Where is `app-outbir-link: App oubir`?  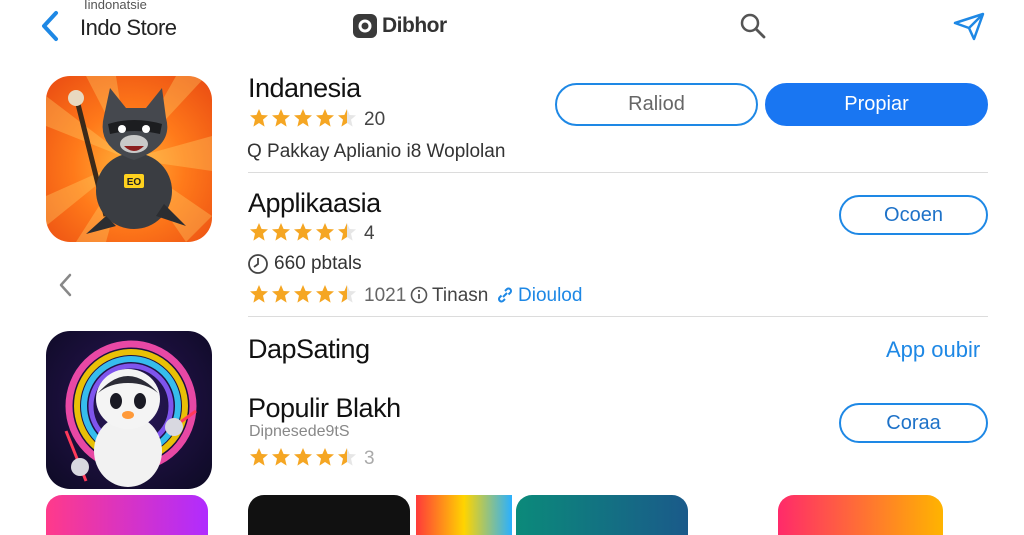
app-outbir-link: App oubir is located at coordinates (933, 350).